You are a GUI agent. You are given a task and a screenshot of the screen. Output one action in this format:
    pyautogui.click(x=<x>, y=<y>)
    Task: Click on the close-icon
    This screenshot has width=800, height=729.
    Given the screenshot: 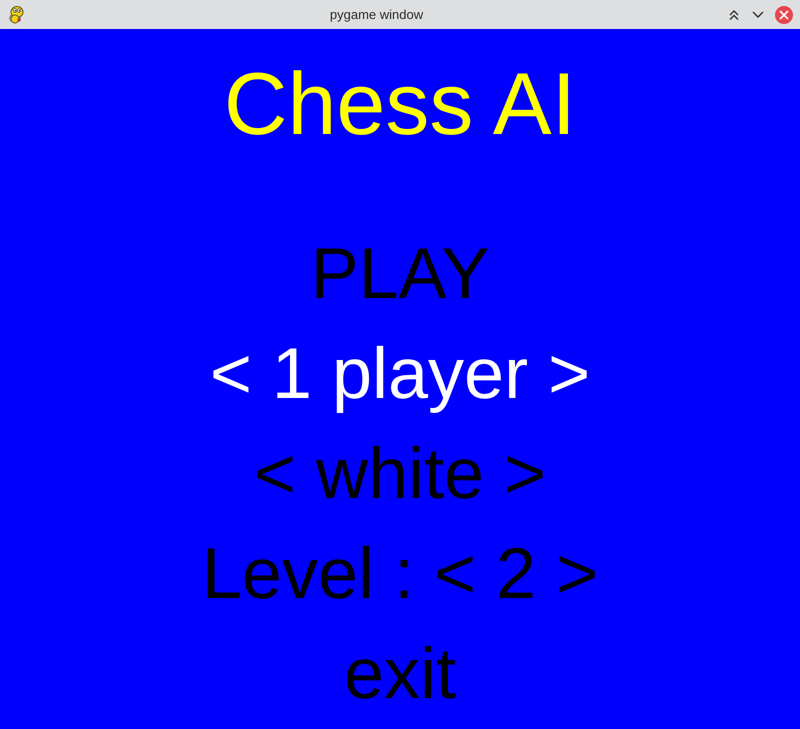 What is the action you would take?
    pyautogui.click(x=784, y=15)
    